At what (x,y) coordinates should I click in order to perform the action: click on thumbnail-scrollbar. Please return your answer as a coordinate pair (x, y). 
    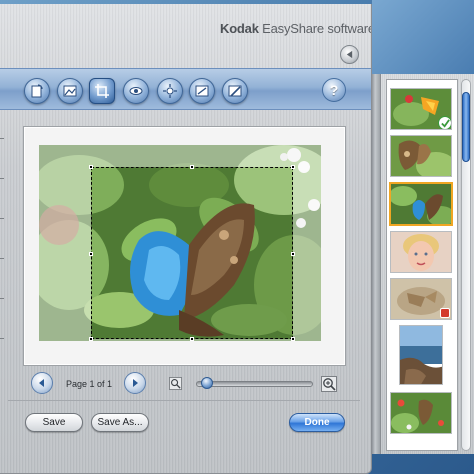
    Looking at the image, I should click on (466, 265).